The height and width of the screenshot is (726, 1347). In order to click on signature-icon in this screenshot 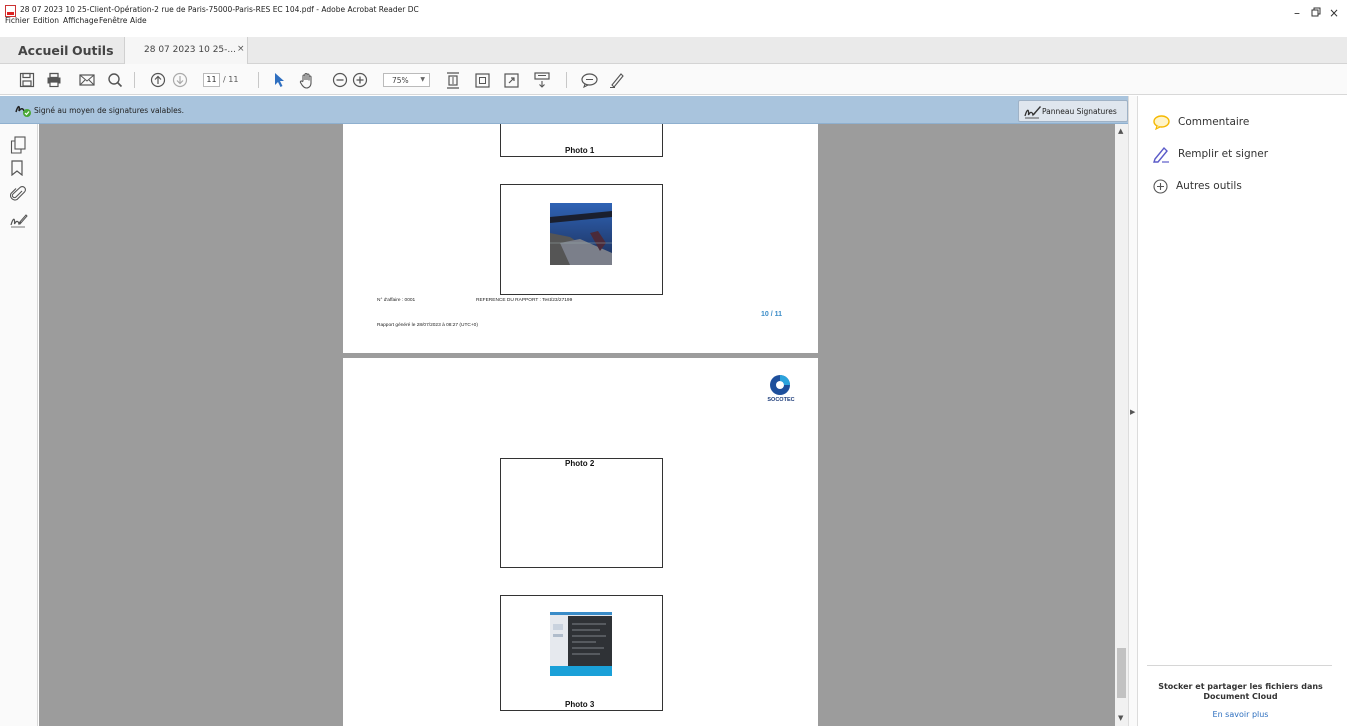, I will do `click(19, 221)`.